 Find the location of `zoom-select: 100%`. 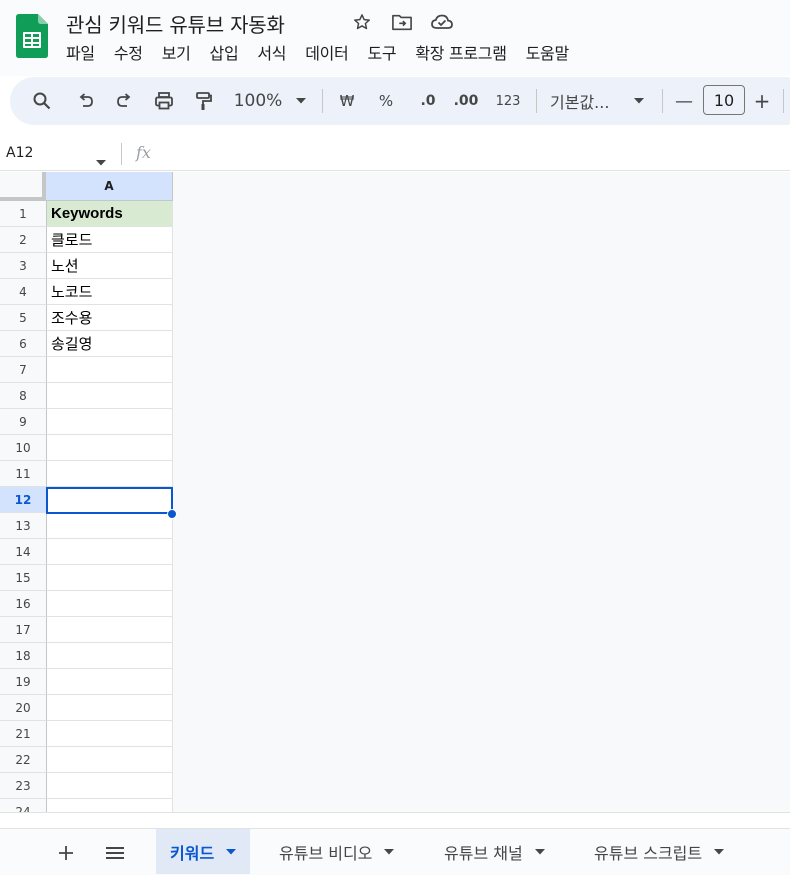

zoom-select: 100% is located at coordinates (258, 101).